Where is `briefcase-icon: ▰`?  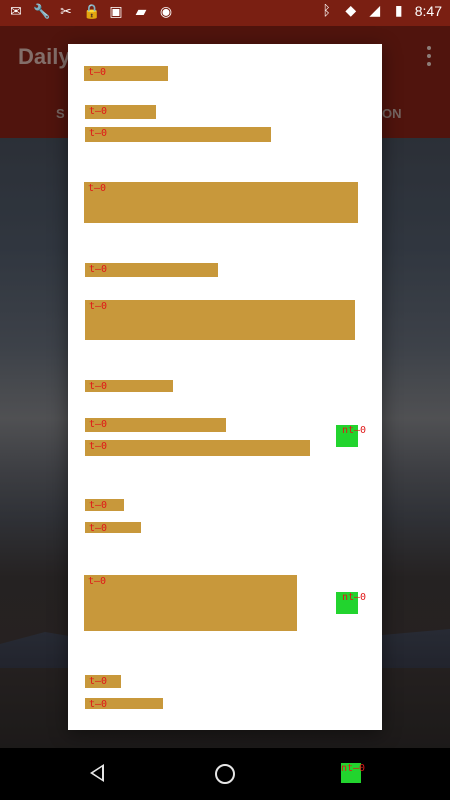 briefcase-icon: ▰ is located at coordinates (141, 12).